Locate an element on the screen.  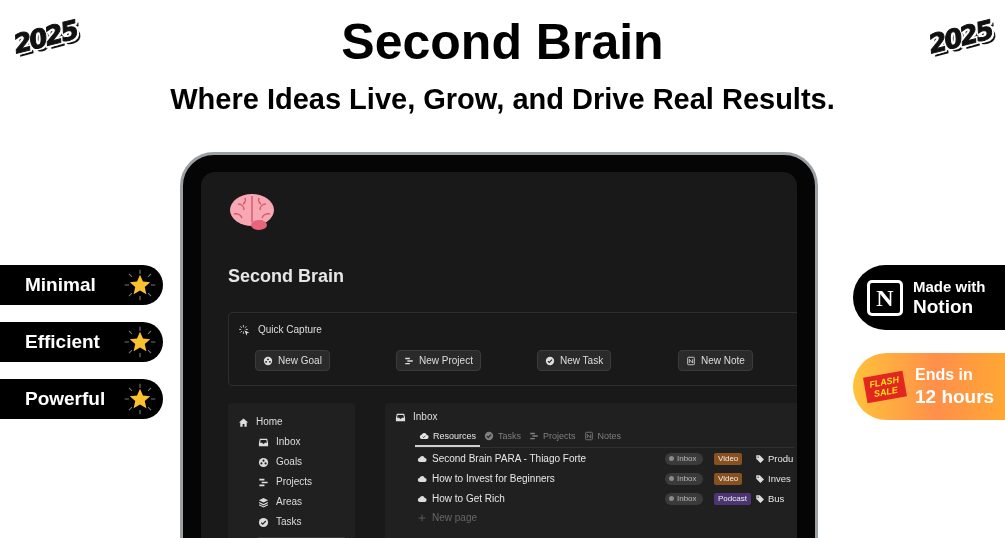
row-title: Second Brain PARA - Thiago Forte is located at coordinates (541, 458).